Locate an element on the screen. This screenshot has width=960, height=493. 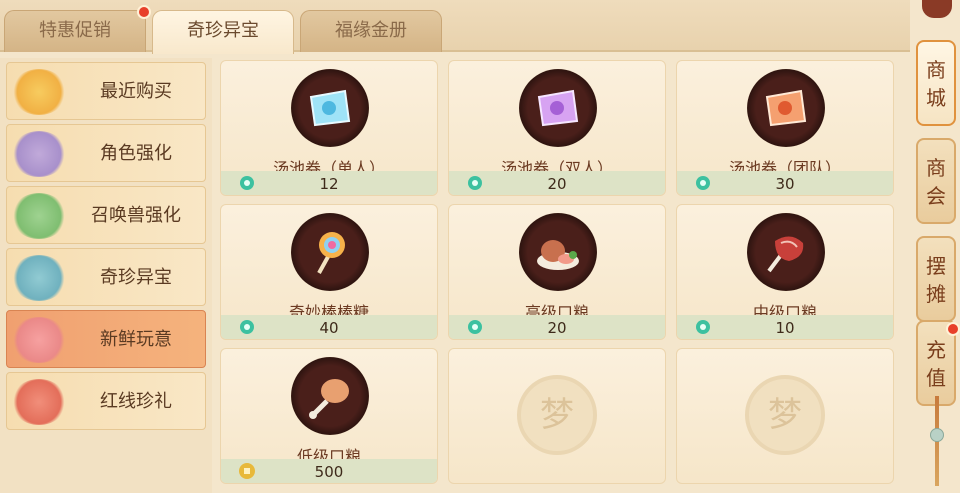
menu-item-summon: 召唤兽强化 is located at coordinates (106, 215).